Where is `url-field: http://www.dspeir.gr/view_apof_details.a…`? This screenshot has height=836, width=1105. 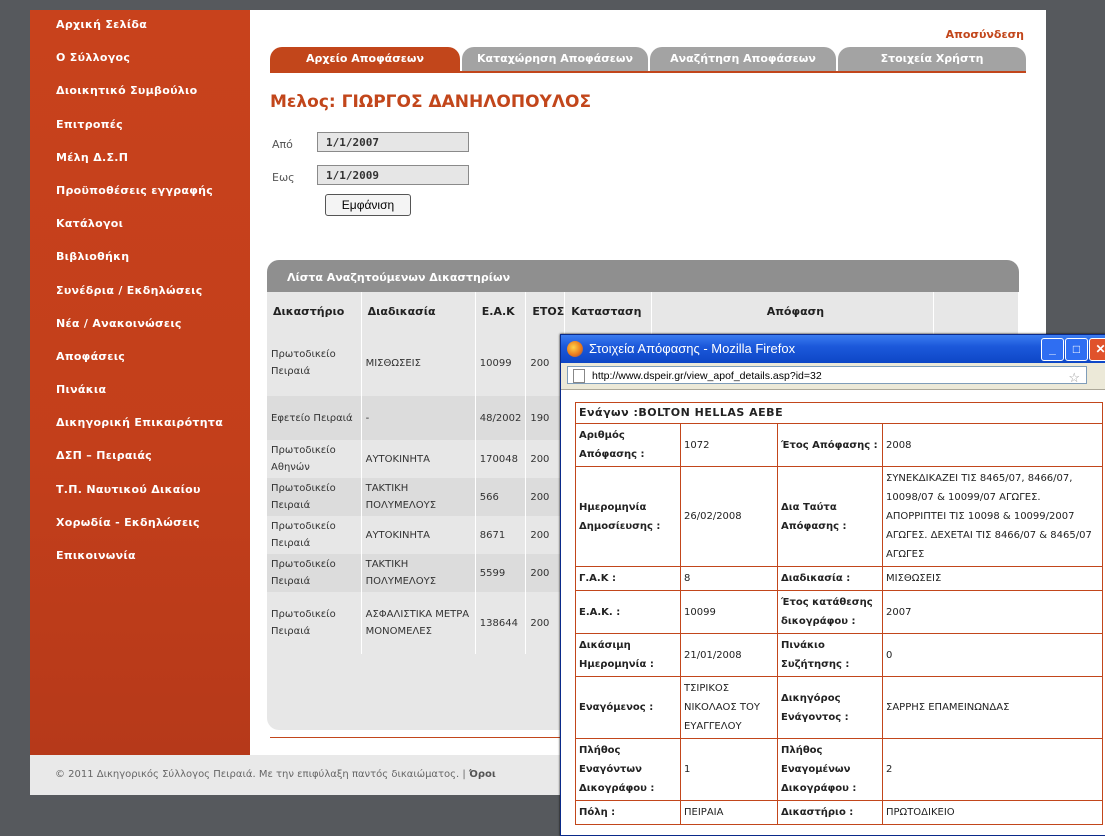 url-field: http://www.dspeir.gr/view_apof_details.a… is located at coordinates (827, 376).